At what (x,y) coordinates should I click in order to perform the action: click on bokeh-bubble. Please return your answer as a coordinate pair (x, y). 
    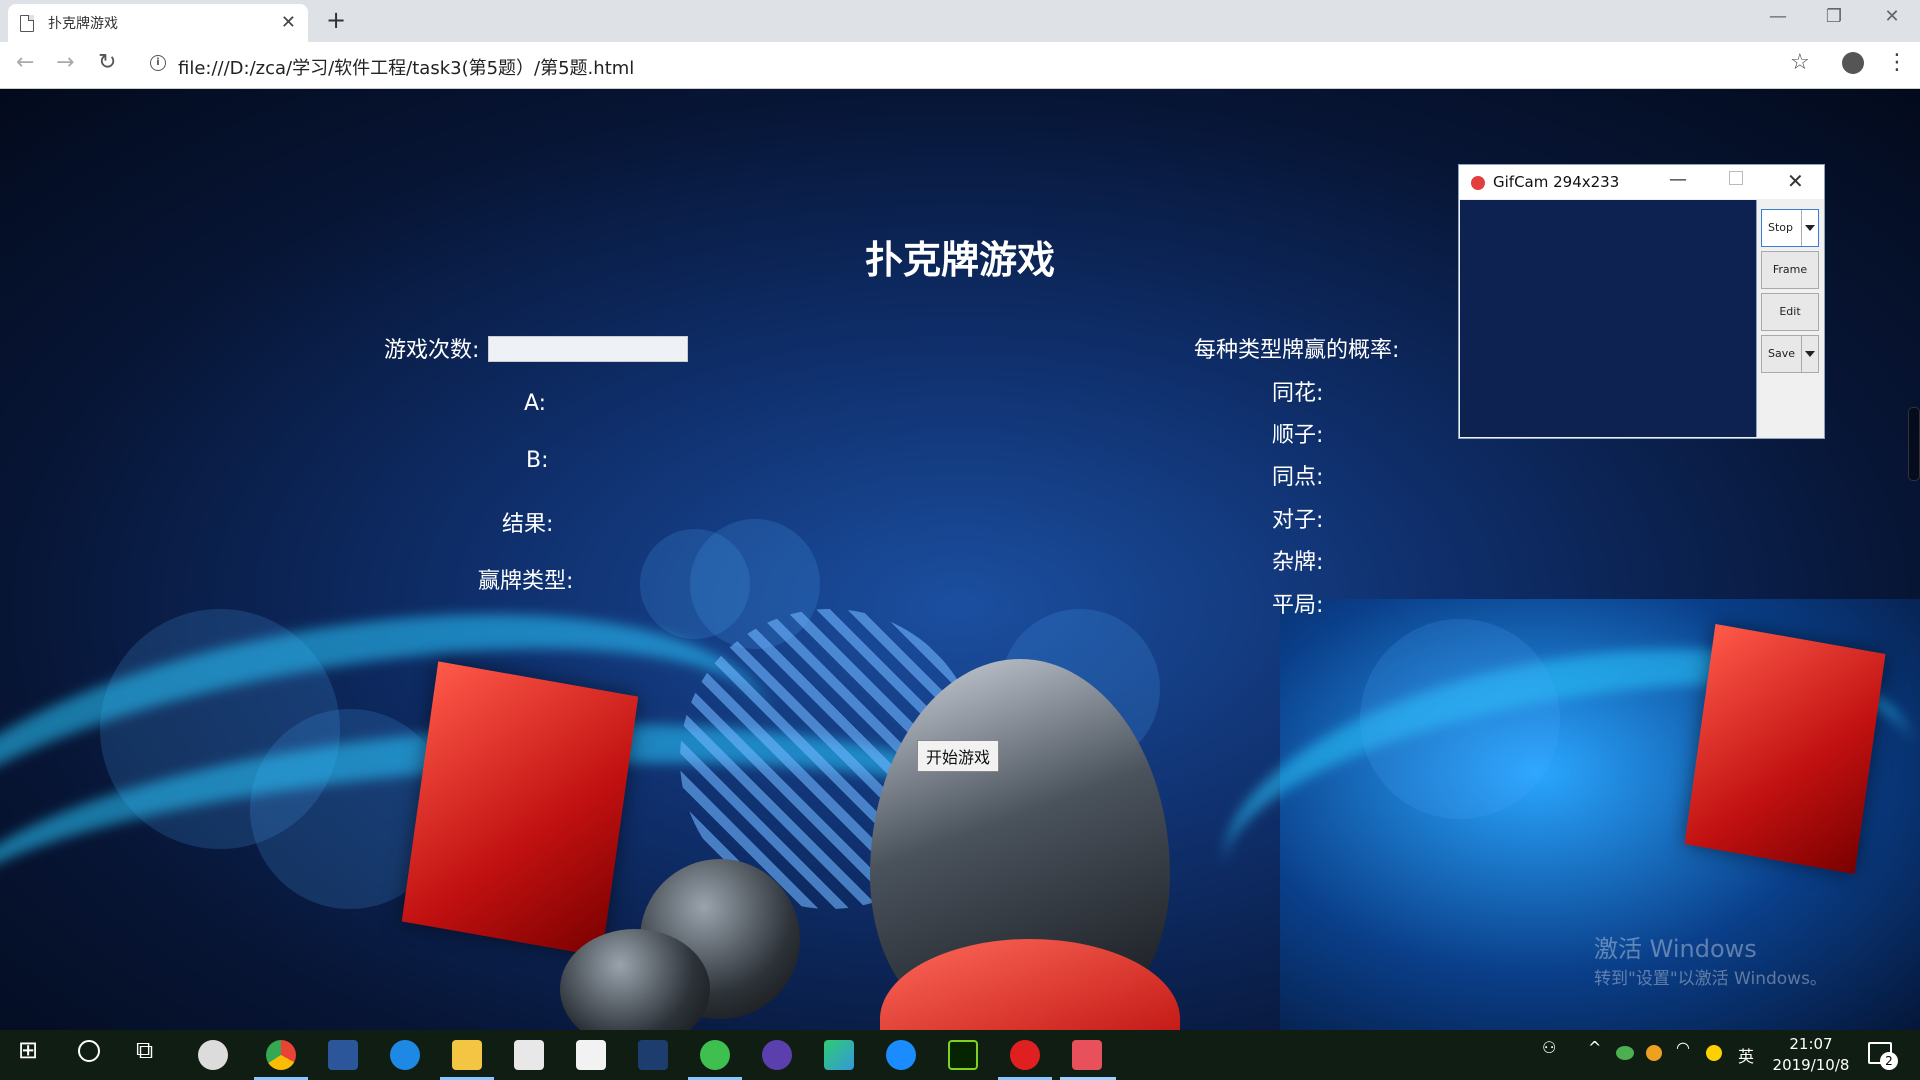
    Looking at the image, I should click on (1460, 719).